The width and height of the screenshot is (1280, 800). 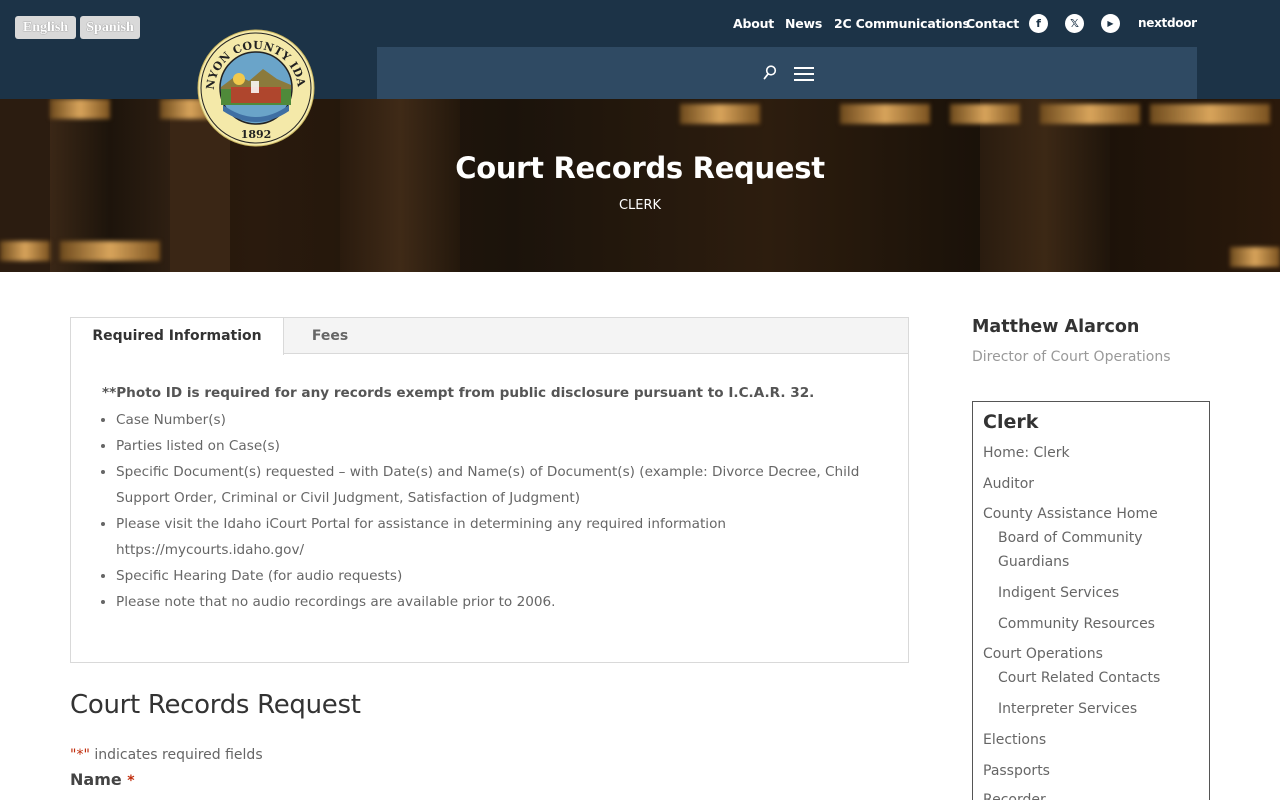 I want to click on required-fields-note: "*" indicates required fields, so click(x=166, y=755).